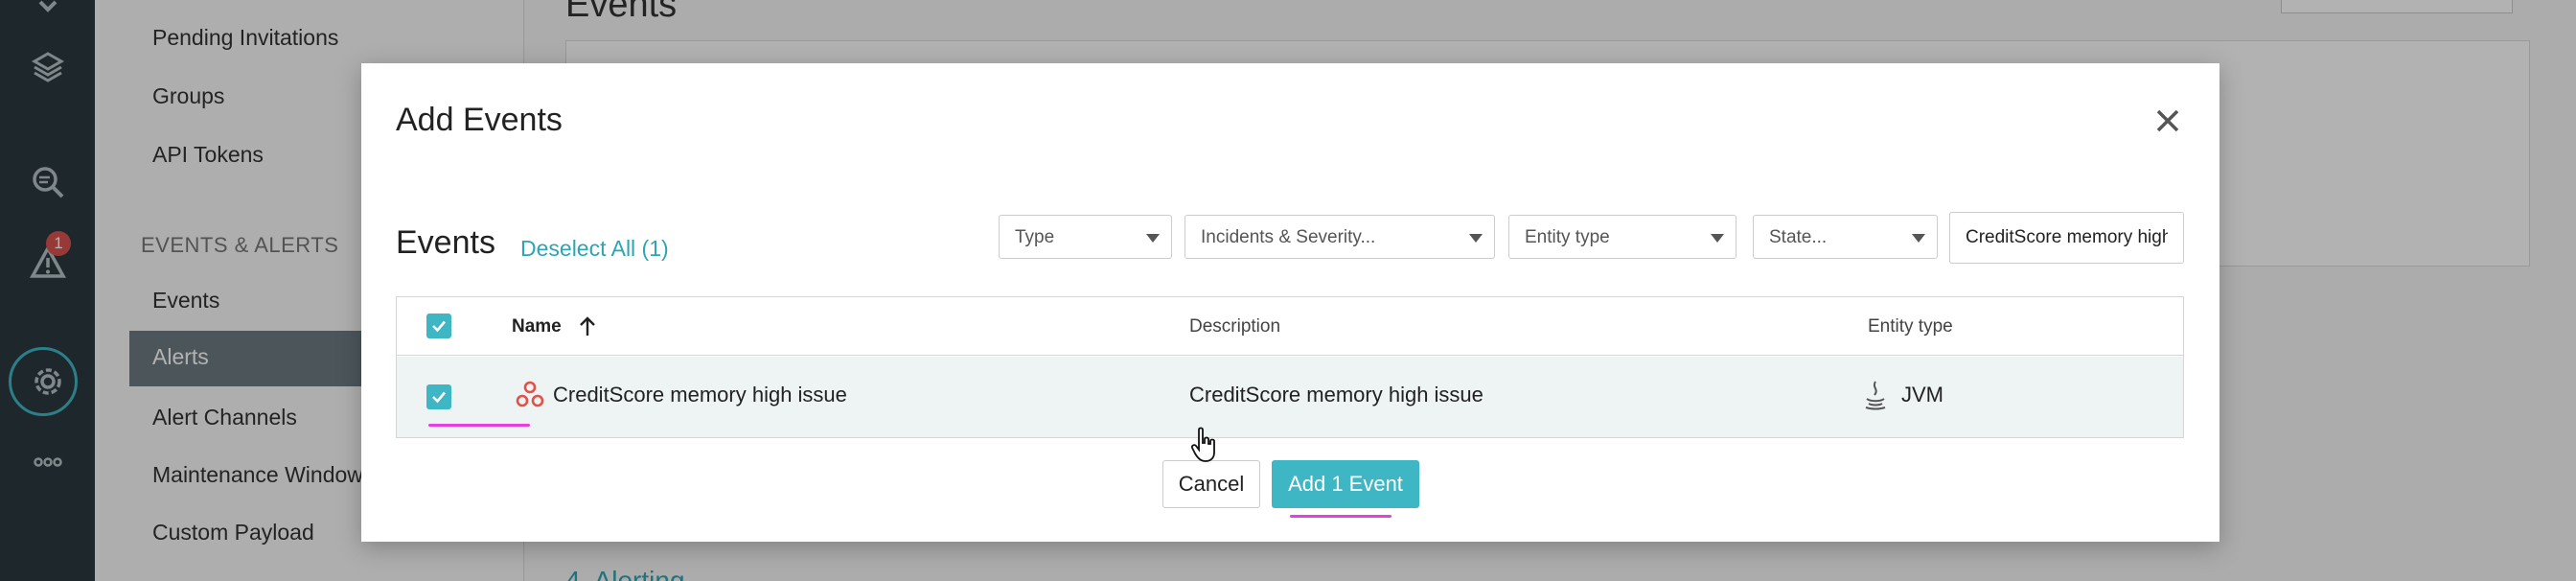 The height and width of the screenshot is (581, 2576). What do you see at coordinates (1211, 484) in the screenshot?
I see `cancel-button: Cancel` at bounding box center [1211, 484].